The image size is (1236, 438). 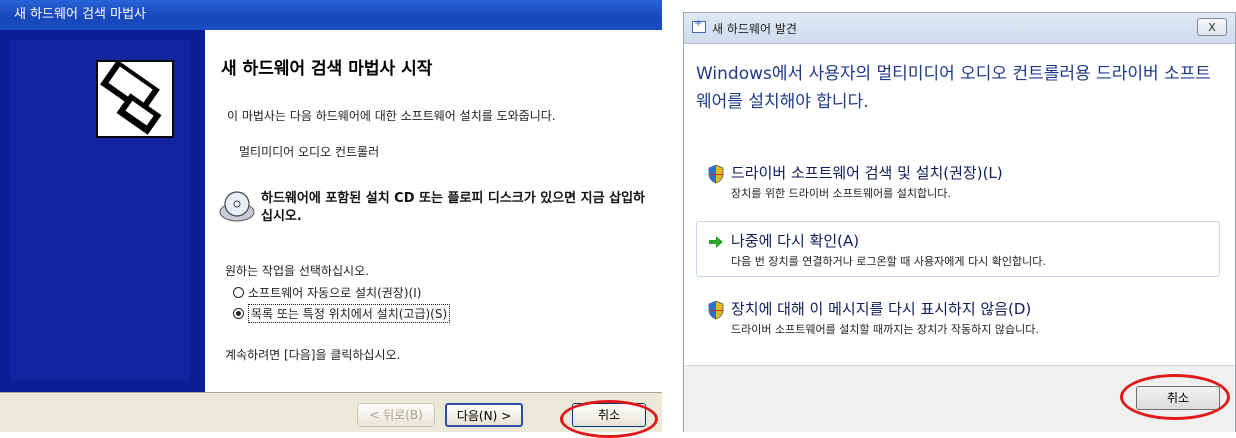 What do you see at coordinates (1175, 397) in the screenshot?
I see `vista-cancel-highlight-circle` at bounding box center [1175, 397].